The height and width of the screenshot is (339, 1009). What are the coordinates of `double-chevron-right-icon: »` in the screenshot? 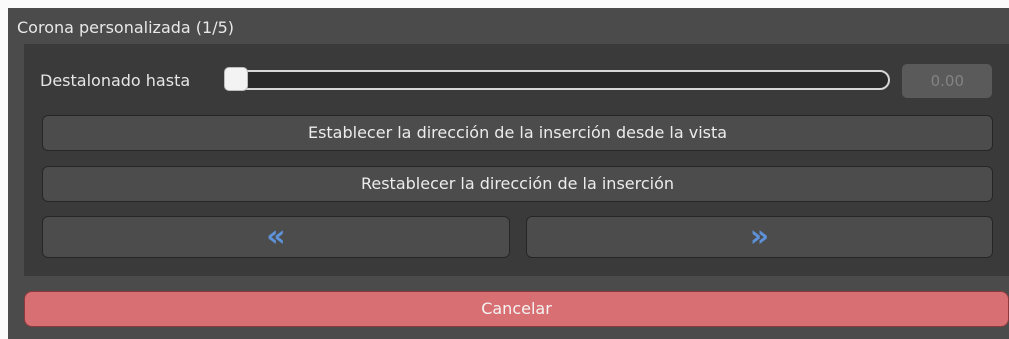 It's located at (759, 236).